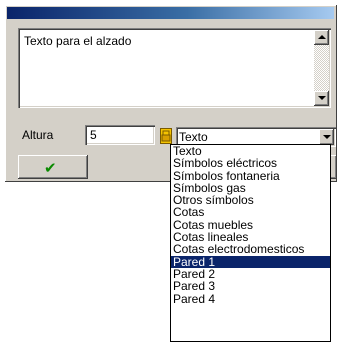 This screenshot has height=343, width=342. I want to click on chevron-up-icon, so click(322, 37).